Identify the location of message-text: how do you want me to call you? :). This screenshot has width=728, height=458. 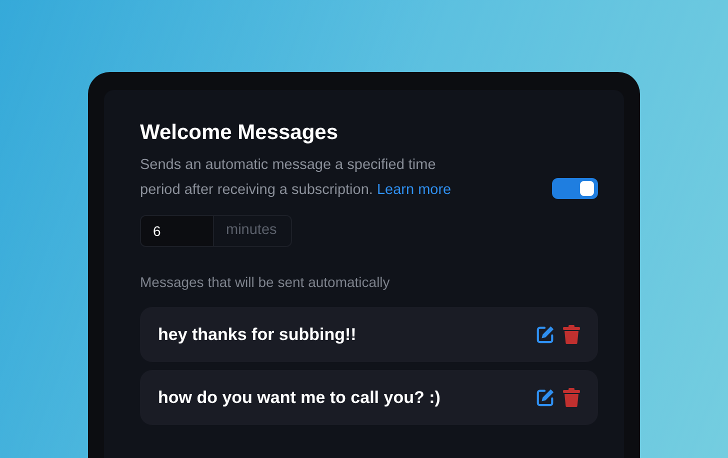
(300, 397).